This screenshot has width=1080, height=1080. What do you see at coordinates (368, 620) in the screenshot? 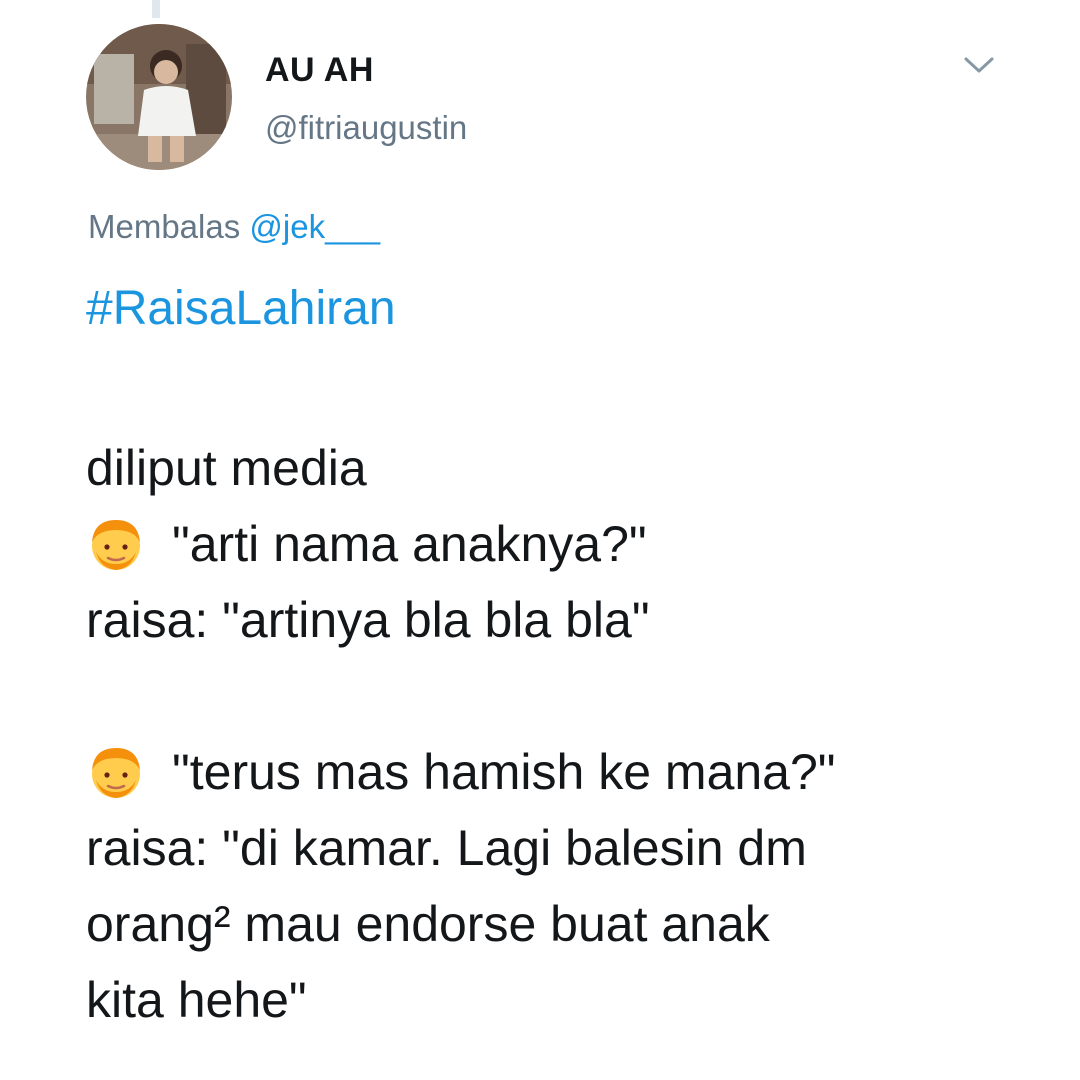
I see `tweet-line-text: raisa: "artinya bla bla bla"` at bounding box center [368, 620].